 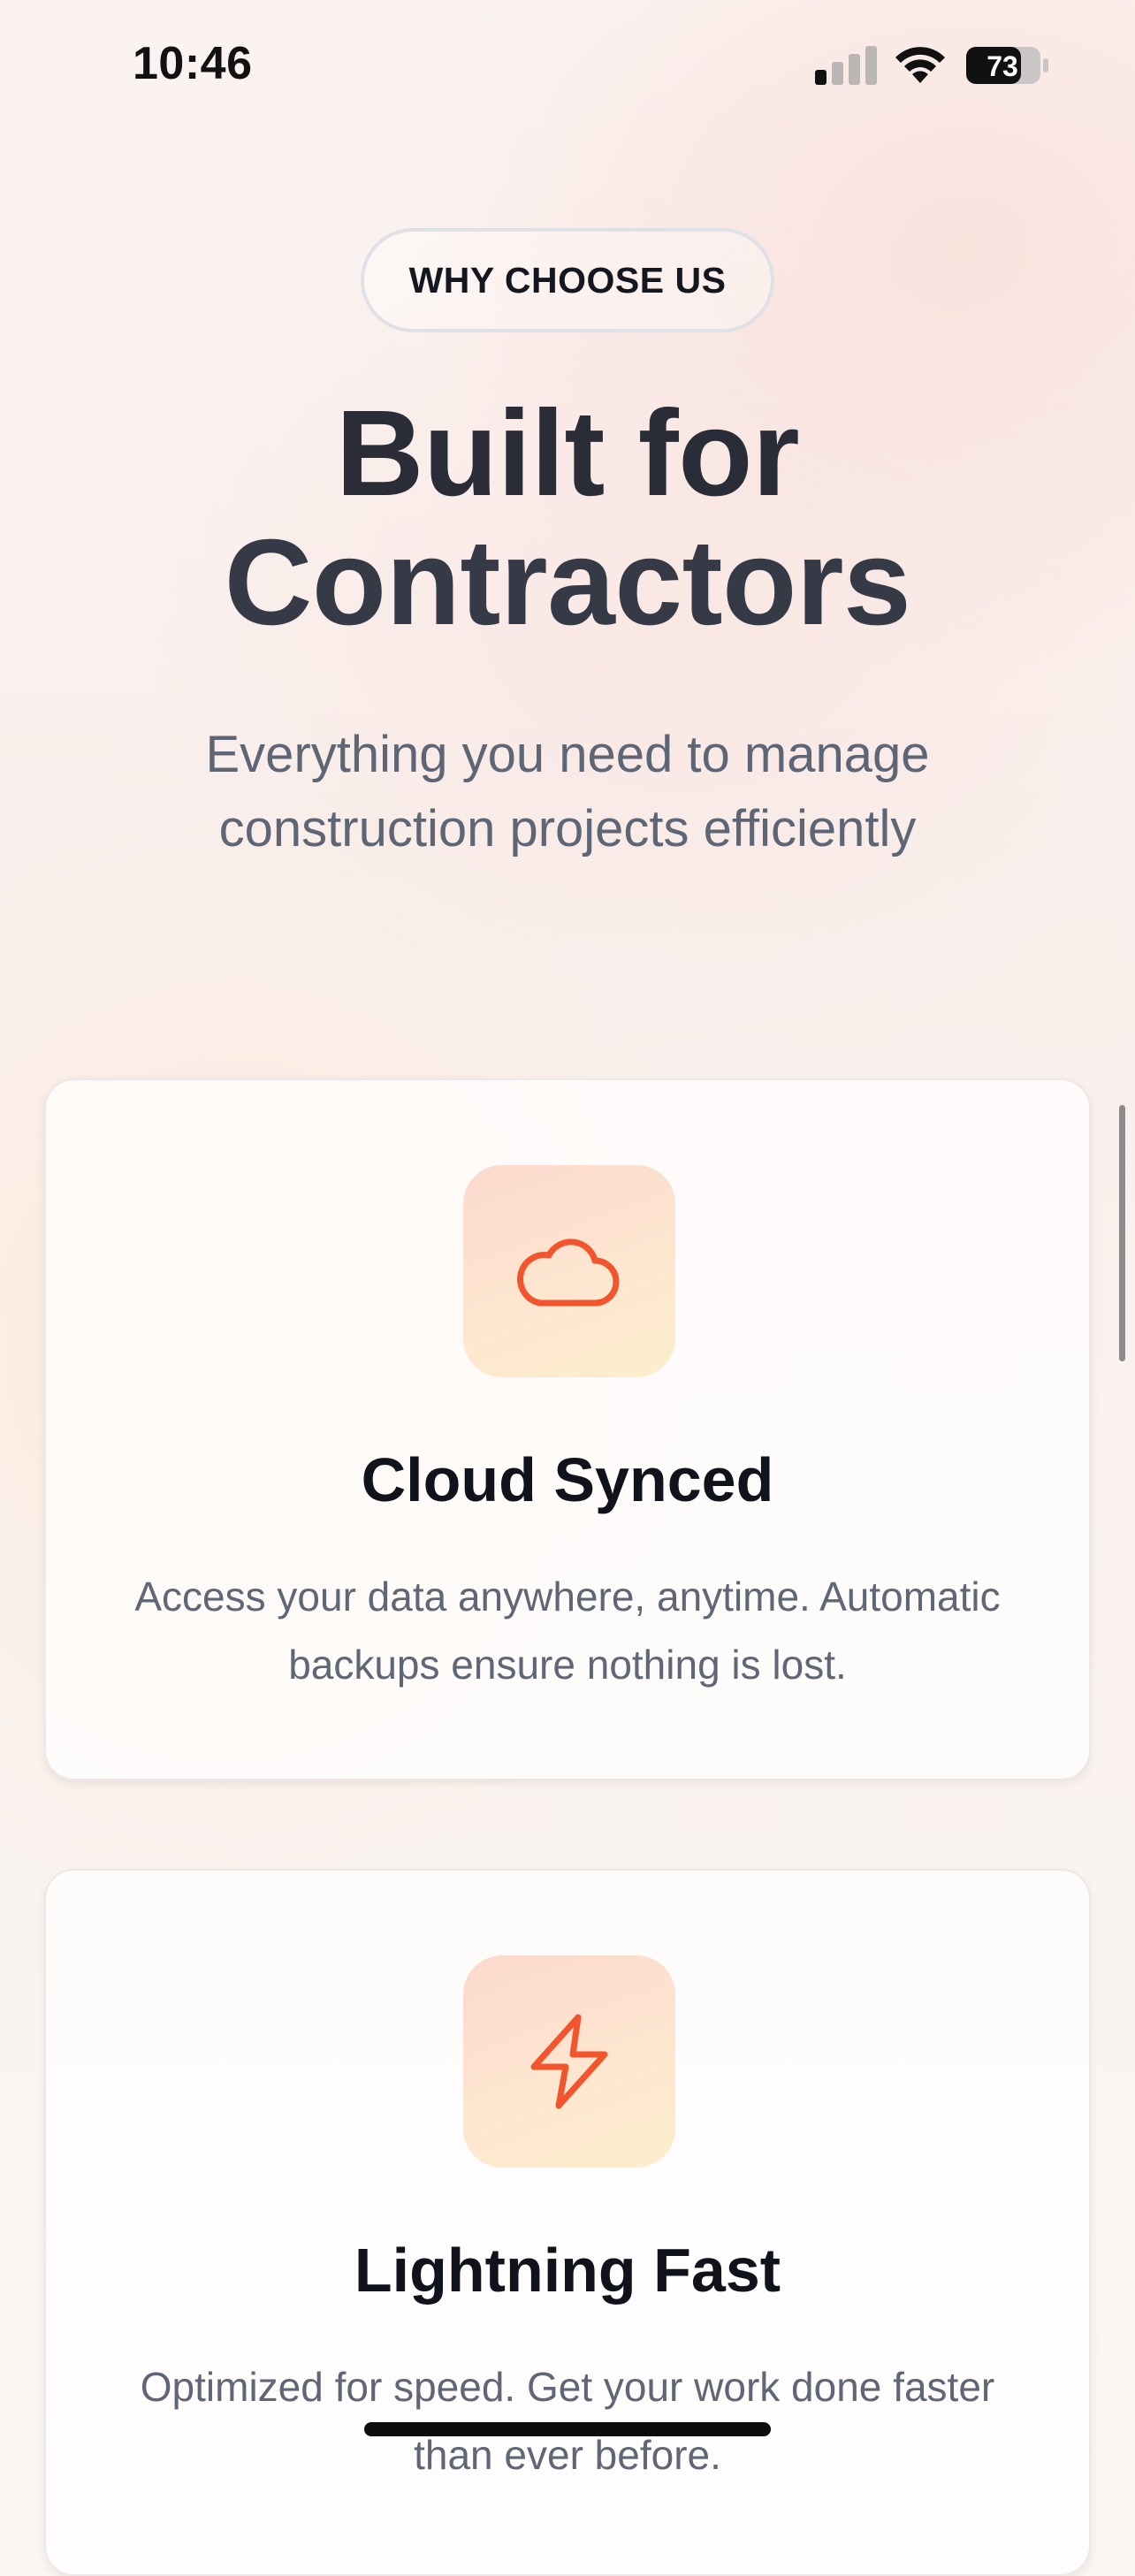 I want to click on cellular-signal-icon, so click(x=846, y=65).